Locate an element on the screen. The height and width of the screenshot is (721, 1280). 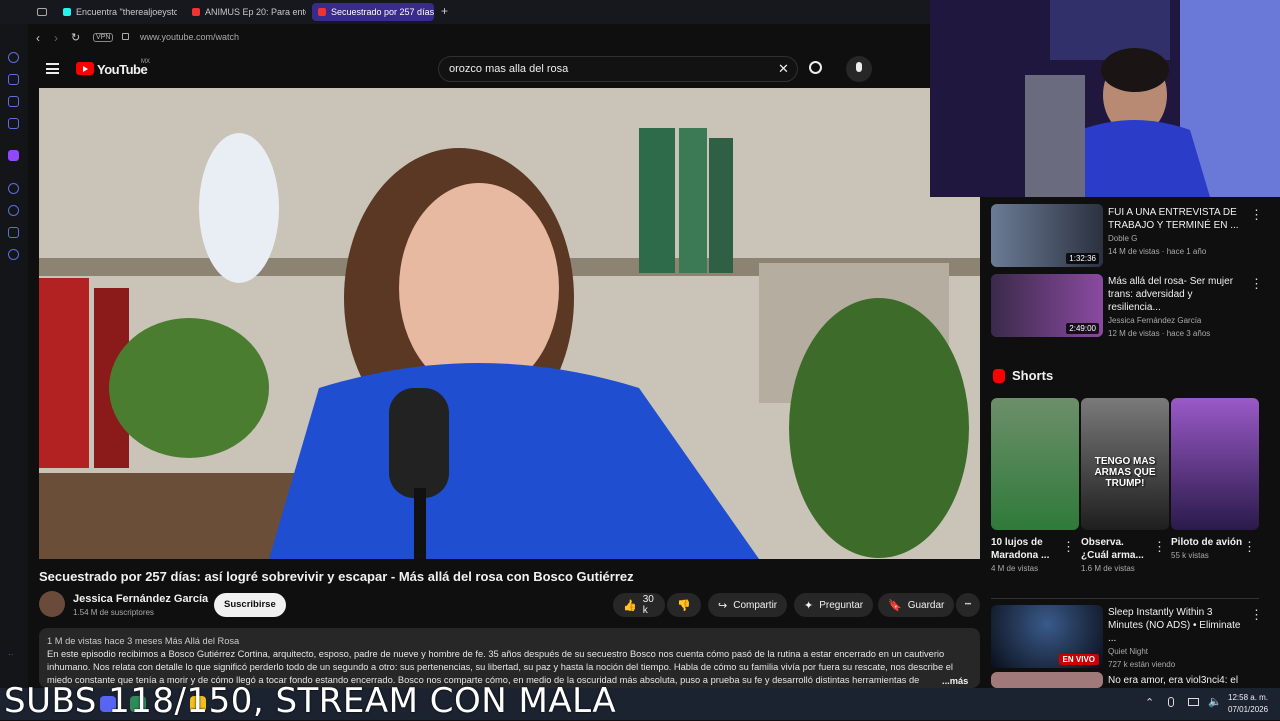
clock-date: 07/01/2026 is located at coordinates (1248, 709).